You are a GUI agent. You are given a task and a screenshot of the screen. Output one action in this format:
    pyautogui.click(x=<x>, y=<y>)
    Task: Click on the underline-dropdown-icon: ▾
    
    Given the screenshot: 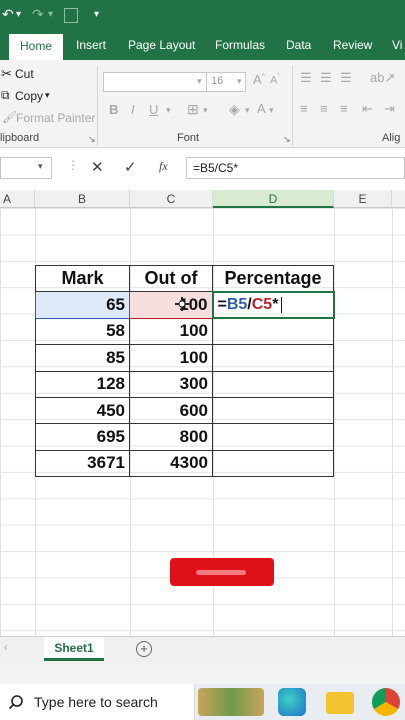 What is the action you would take?
    pyautogui.click(x=168, y=110)
    